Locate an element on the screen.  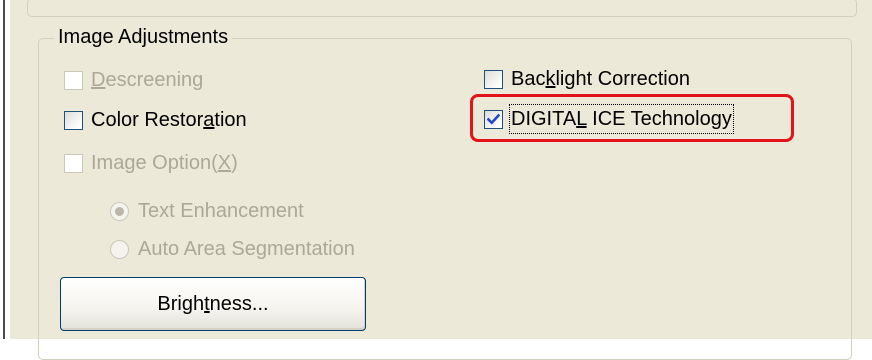
auto-area-segmentation-label: Auto Area Segmentation is located at coordinates (246, 249).